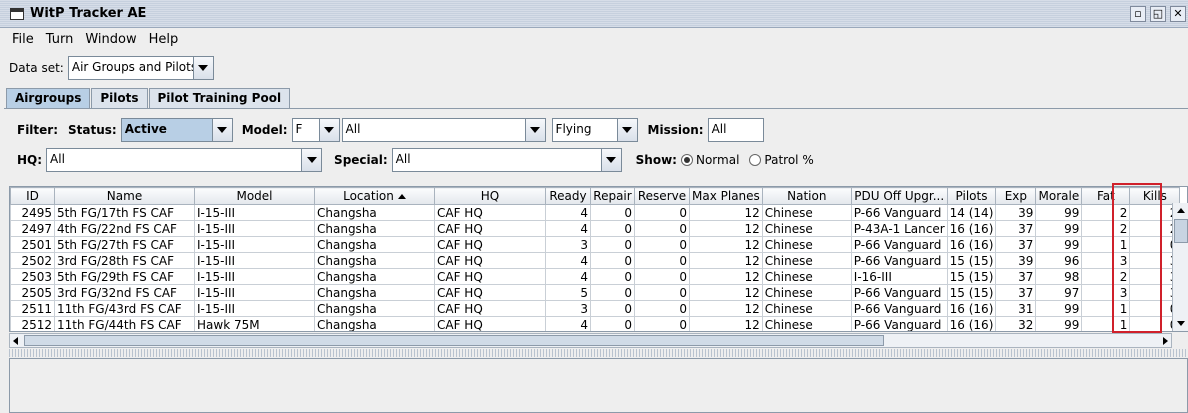 The image size is (1188, 413). Describe the element at coordinates (124, 292) in the screenshot. I see `table-cell: 3rd FG/32nd FS CAF` at that location.